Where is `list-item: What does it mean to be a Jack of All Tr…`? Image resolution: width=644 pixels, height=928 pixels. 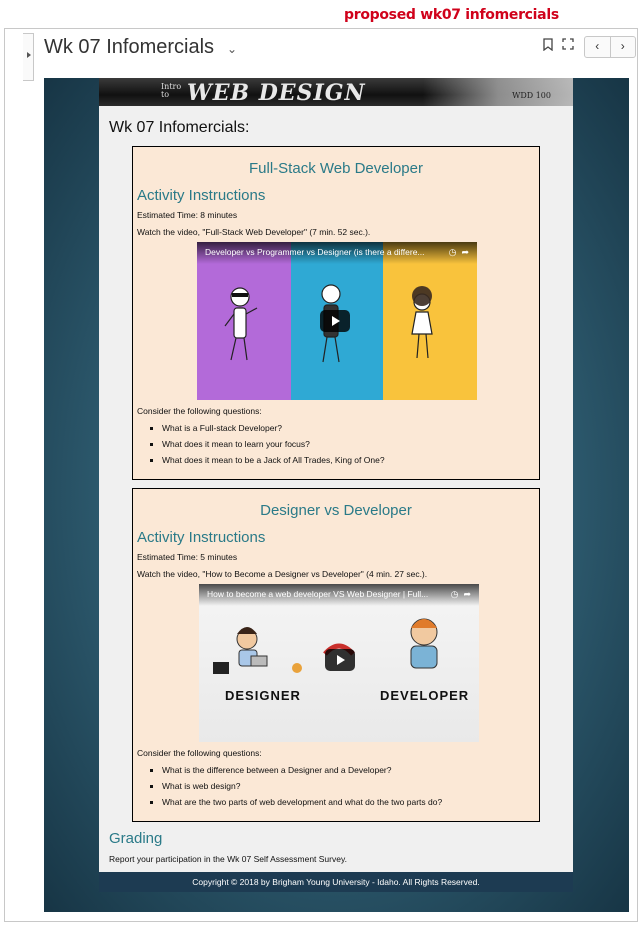 list-item: What does it mean to be a Jack of All Tr… is located at coordinates (273, 460).